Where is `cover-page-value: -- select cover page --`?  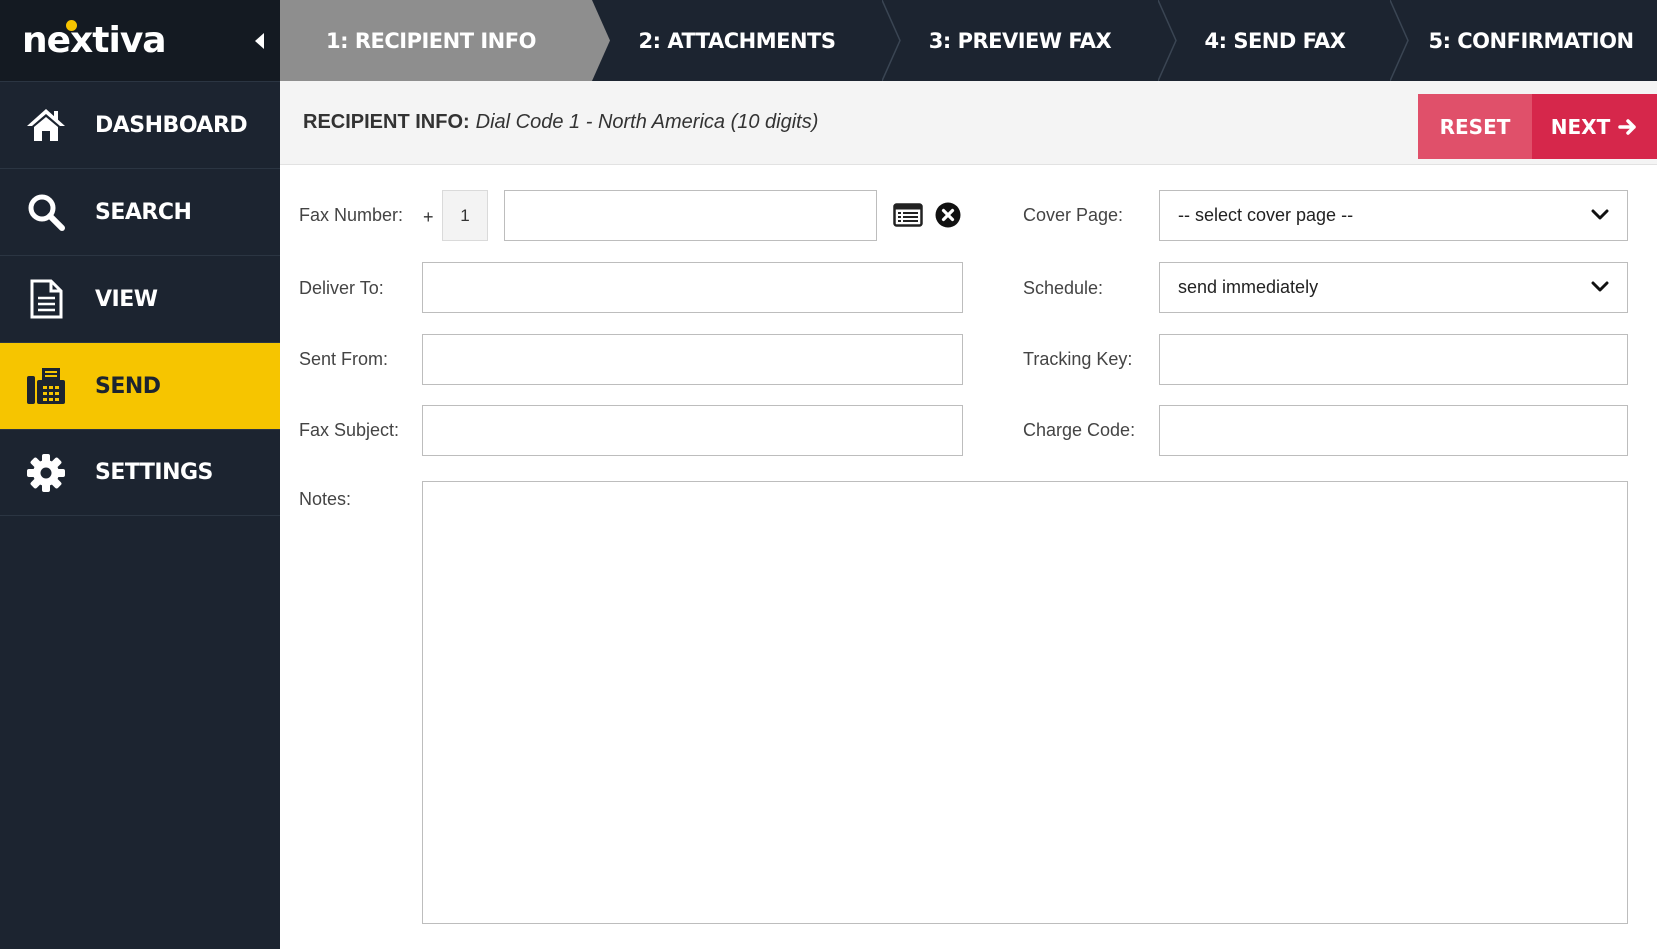
cover-page-value: -- select cover page -- is located at coordinates (1266, 215).